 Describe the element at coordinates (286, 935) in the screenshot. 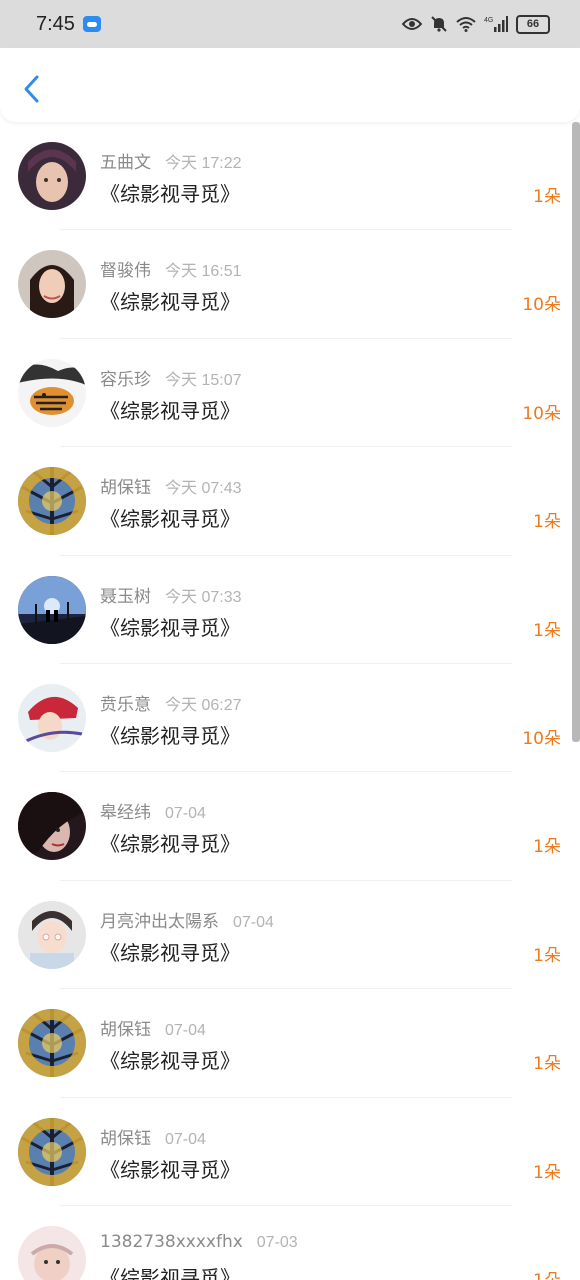

I see `reward-list-item: 月亮沖出太陽系 07-04 《综影视寻觅》 1朵` at that location.